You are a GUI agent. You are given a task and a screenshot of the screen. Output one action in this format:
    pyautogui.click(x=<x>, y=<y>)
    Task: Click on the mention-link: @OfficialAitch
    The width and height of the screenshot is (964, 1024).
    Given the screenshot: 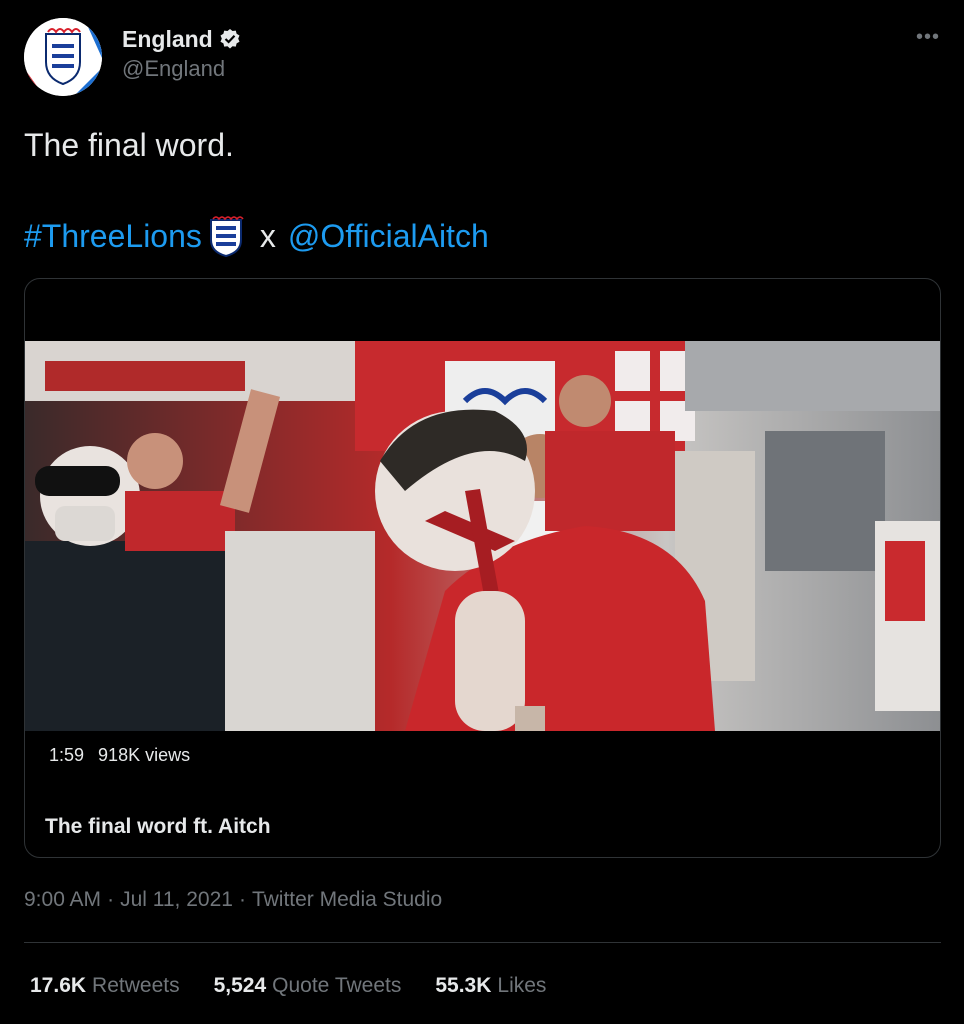 What is the action you would take?
    pyautogui.click(x=388, y=236)
    